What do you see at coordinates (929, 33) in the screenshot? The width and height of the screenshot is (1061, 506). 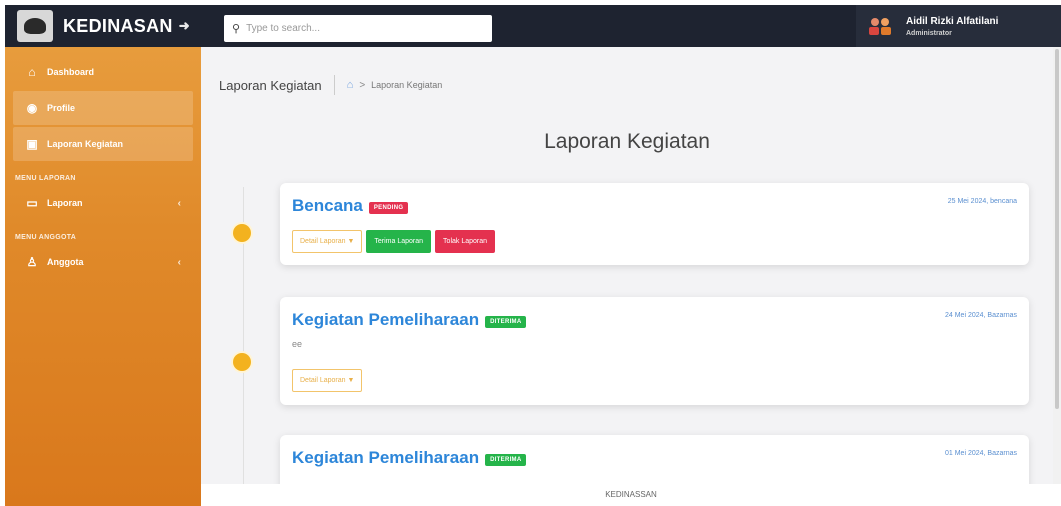 I see `user-role: Administrator` at bounding box center [929, 33].